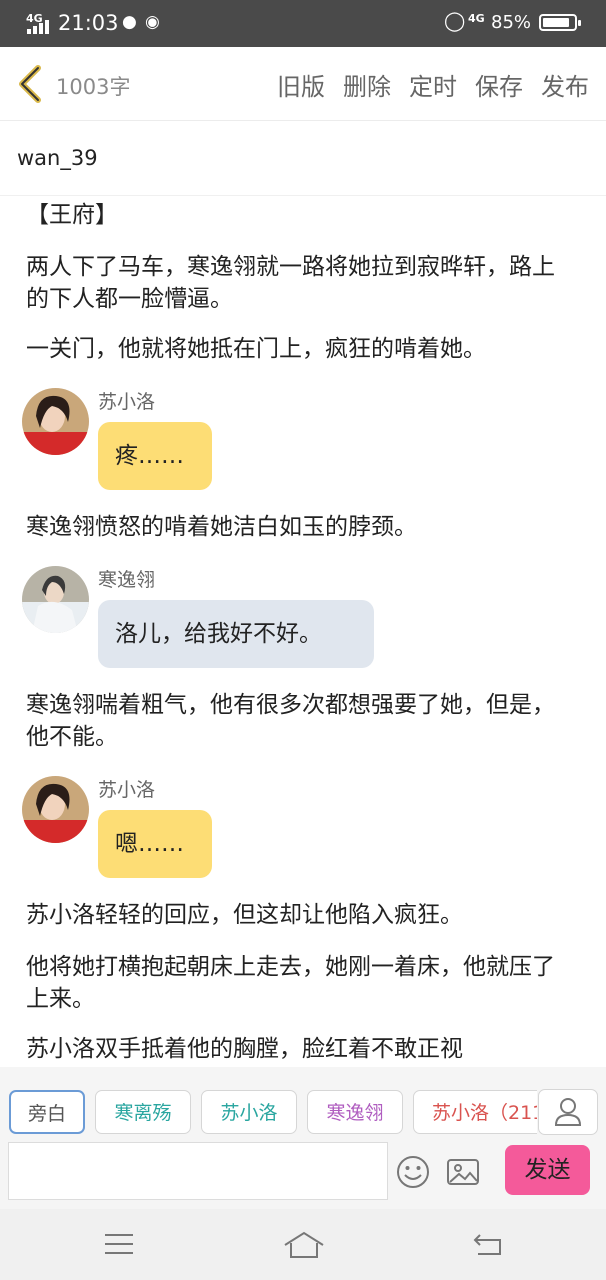 The width and height of the screenshot is (606, 1280). What do you see at coordinates (290, 983) in the screenshot?
I see `narration-paragraph: 他将她打横抱起朝床上走去，她刚一着床，他就压了上来。` at bounding box center [290, 983].